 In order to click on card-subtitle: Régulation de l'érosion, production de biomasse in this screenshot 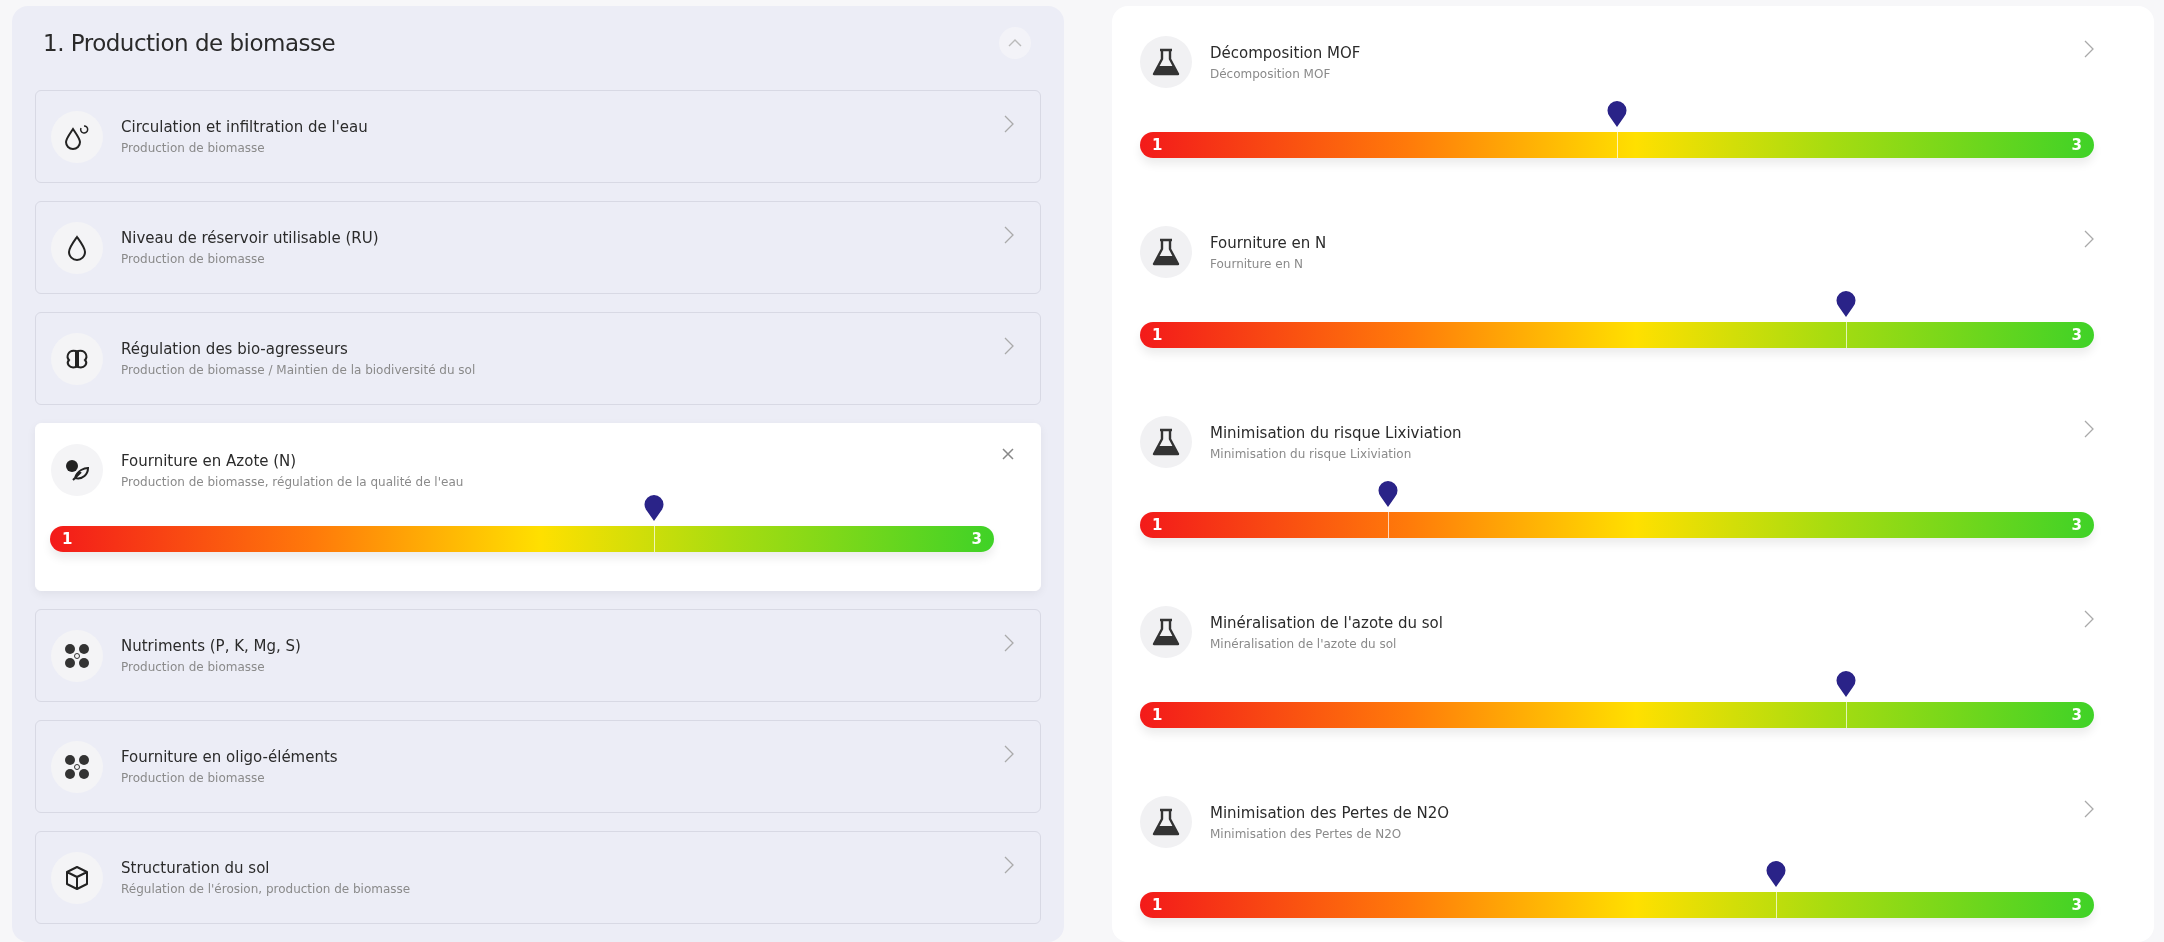, I will do `click(266, 889)`.